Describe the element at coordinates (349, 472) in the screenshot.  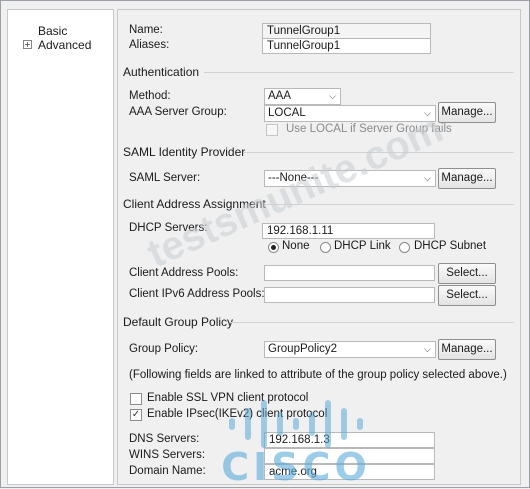
I see `domain-name-field: acme.org` at that location.